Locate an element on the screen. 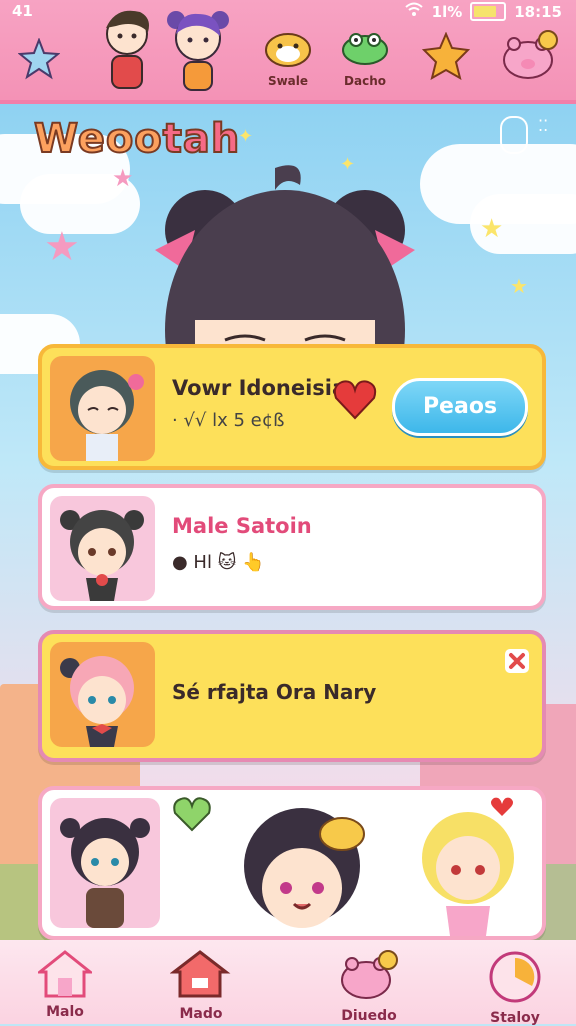  star-button is located at coordinates (39, 60).